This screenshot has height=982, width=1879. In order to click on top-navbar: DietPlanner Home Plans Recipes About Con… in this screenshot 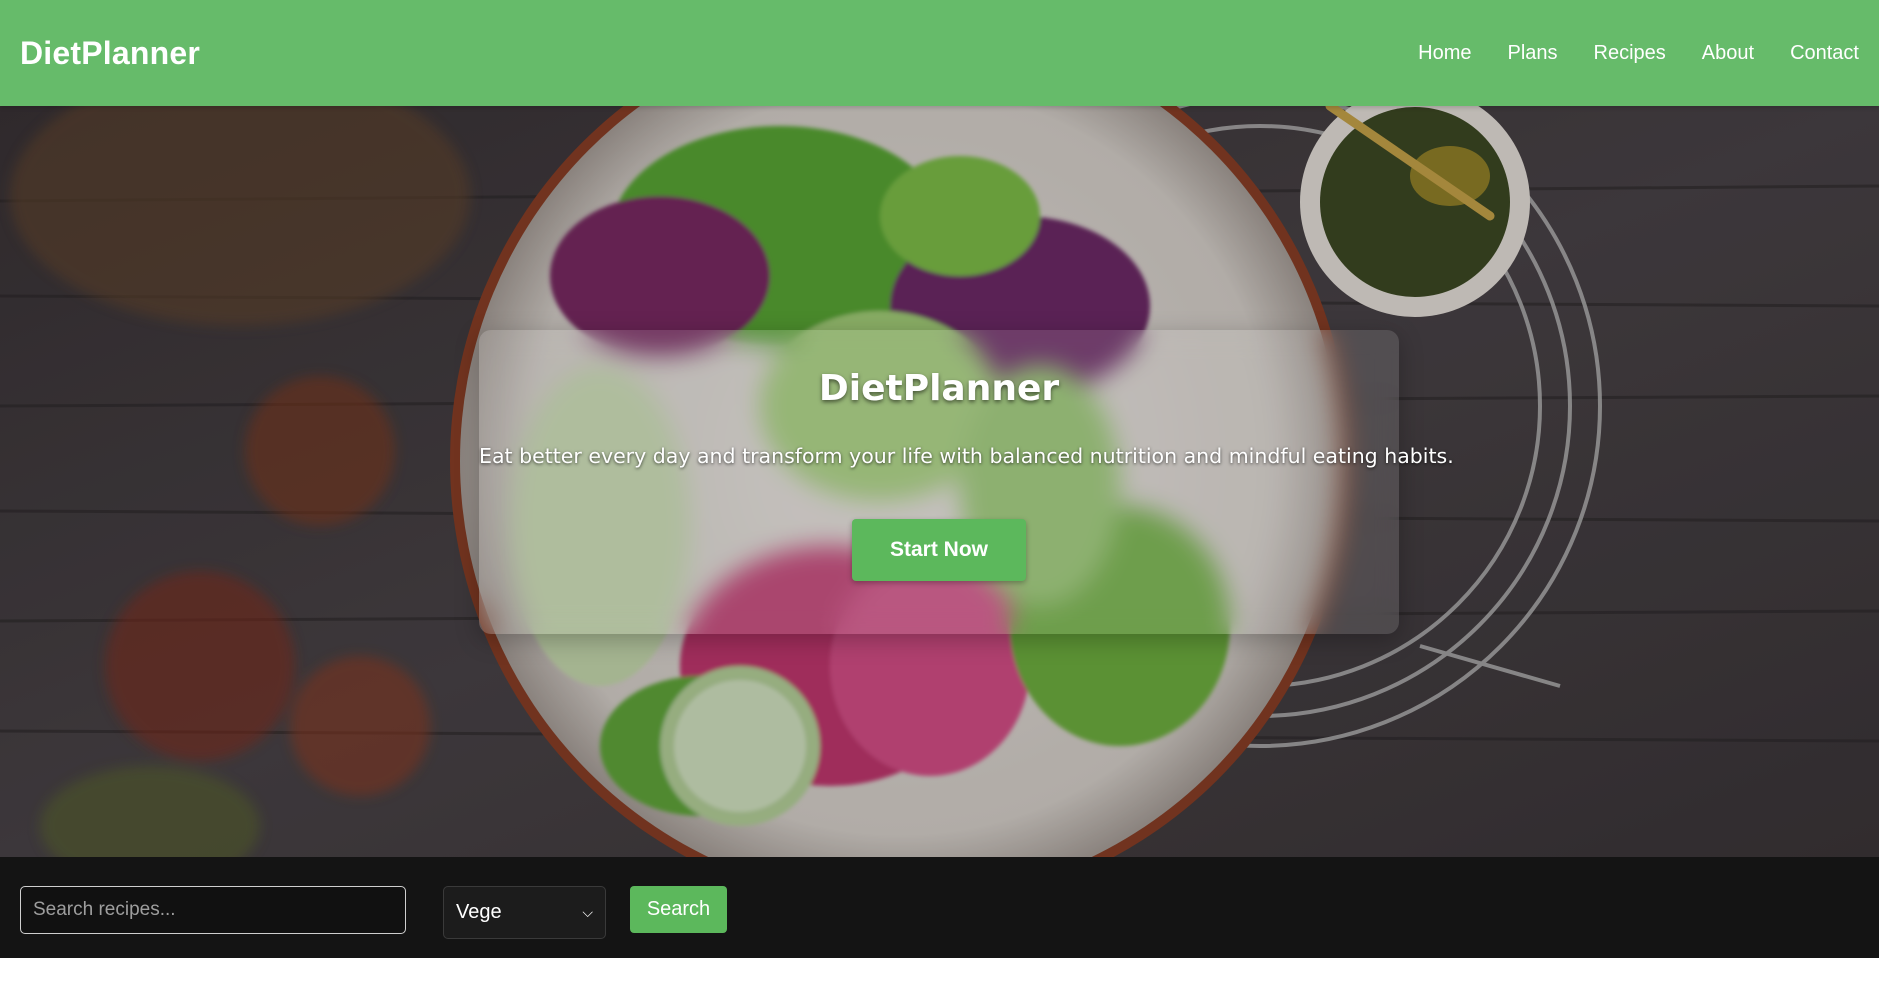, I will do `click(939, 53)`.